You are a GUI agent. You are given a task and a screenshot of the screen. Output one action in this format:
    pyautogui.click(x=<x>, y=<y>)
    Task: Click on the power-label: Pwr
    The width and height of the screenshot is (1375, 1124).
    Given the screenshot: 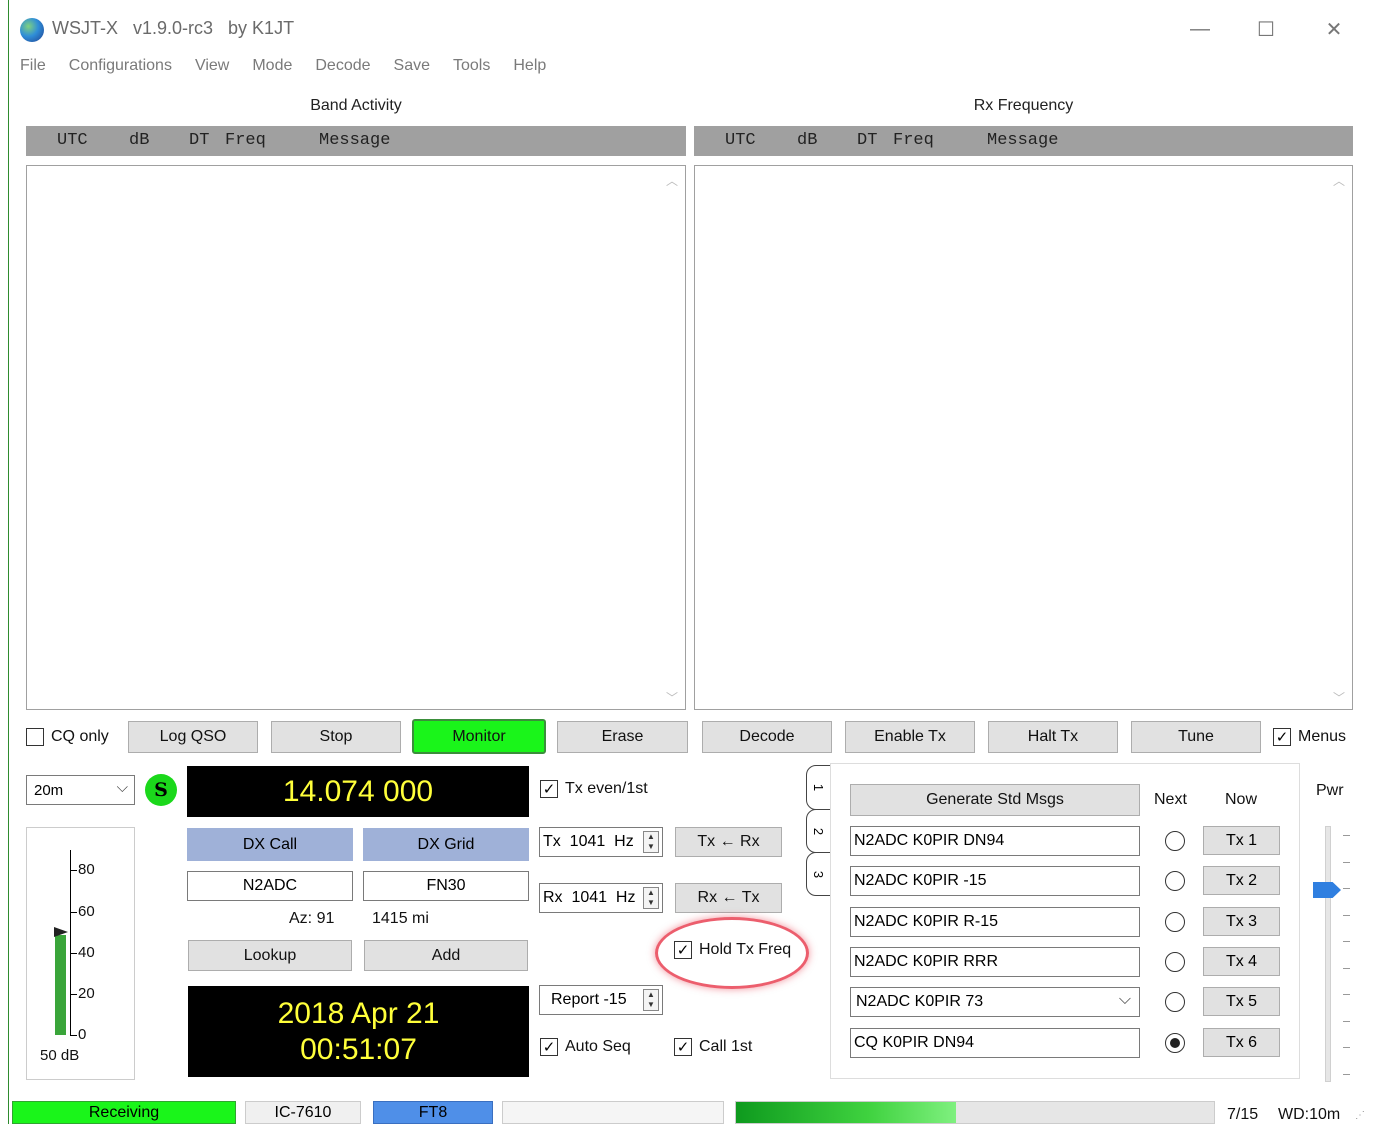 What is the action you would take?
    pyautogui.click(x=1330, y=790)
    